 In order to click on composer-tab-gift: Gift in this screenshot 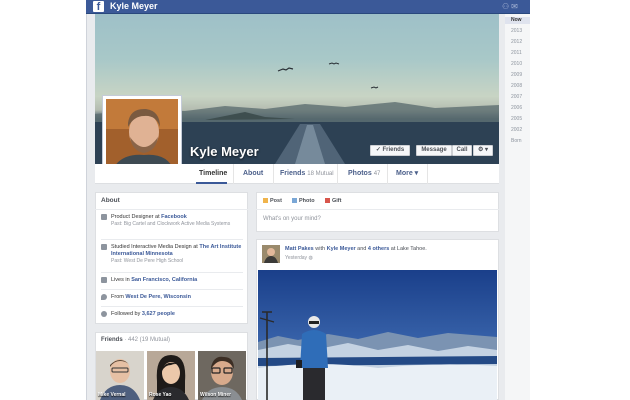, I will do `click(333, 201)`.